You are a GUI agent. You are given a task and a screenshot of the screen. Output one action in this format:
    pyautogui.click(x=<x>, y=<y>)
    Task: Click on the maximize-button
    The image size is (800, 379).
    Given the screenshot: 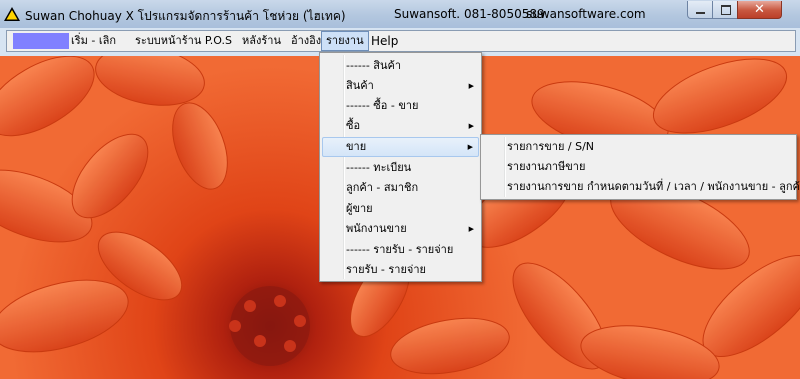 What is the action you would take?
    pyautogui.click(x=725, y=10)
    